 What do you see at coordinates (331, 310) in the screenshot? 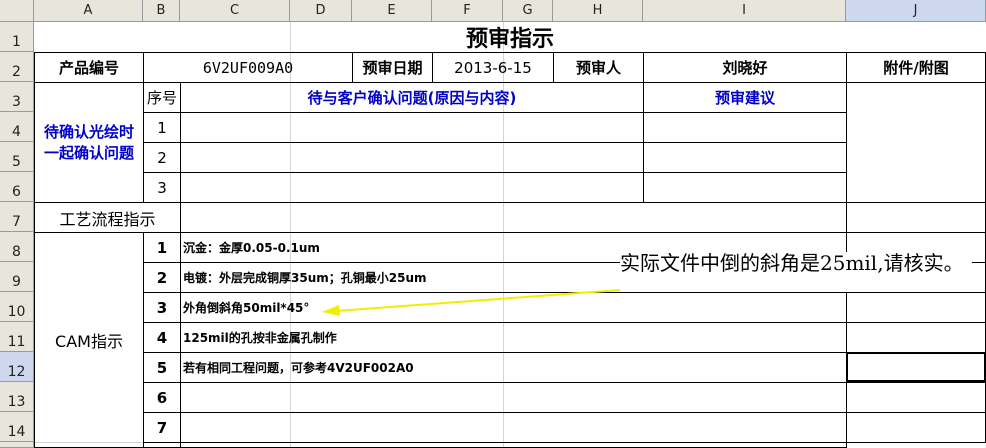
I see `arrow-head` at bounding box center [331, 310].